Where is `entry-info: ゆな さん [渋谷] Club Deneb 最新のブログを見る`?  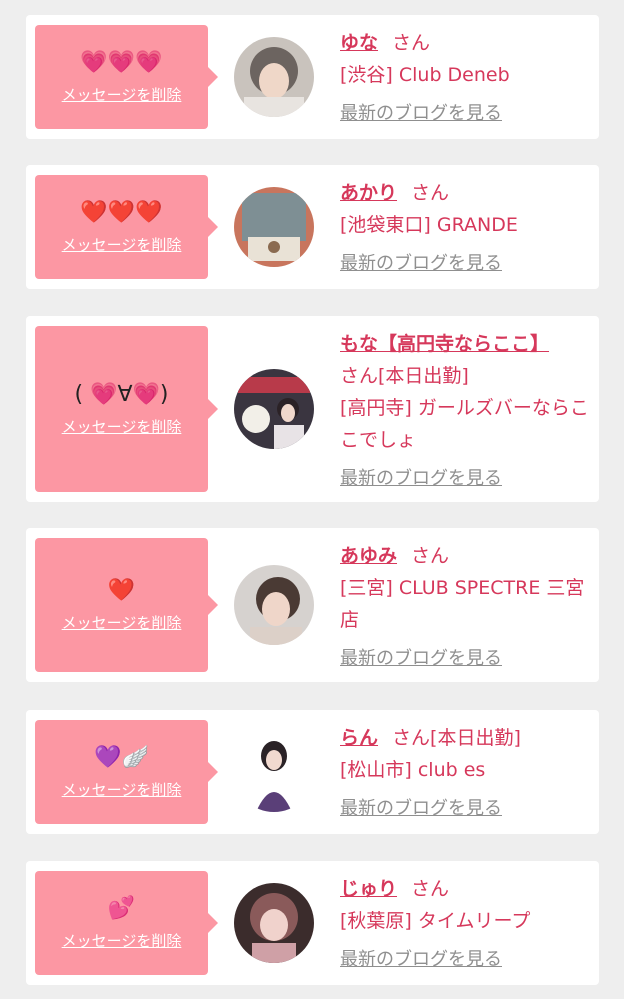
entry-info: ゆな さん [渋谷] Club Deneb 最新のブログを見る is located at coordinates (465, 76).